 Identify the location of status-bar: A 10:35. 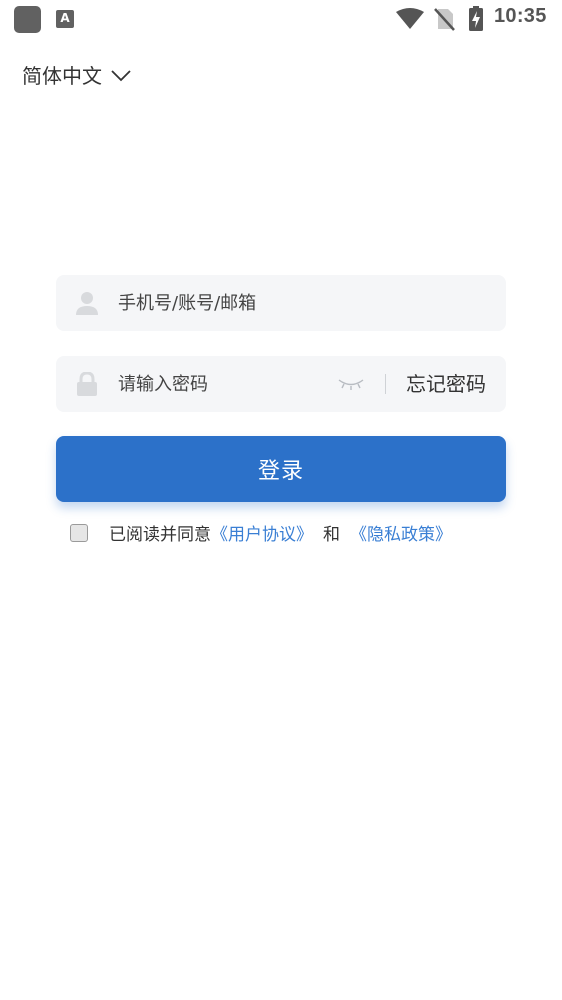
(281, 19).